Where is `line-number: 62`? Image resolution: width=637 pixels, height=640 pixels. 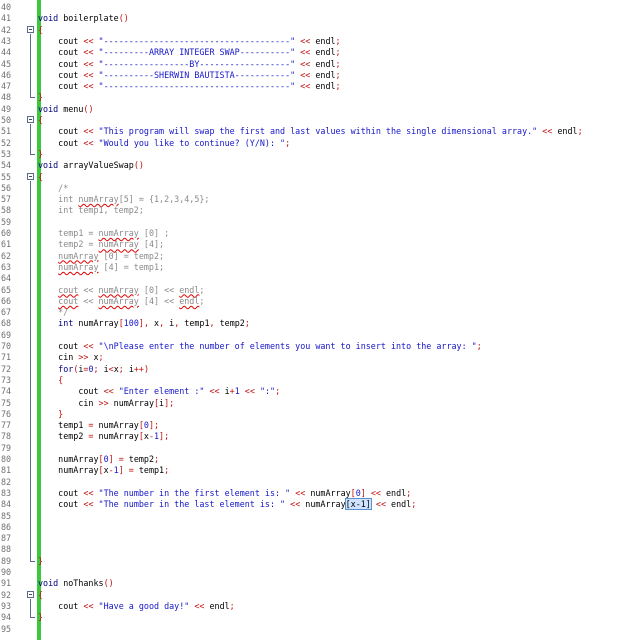 line-number: 62 is located at coordinates (6, 255).